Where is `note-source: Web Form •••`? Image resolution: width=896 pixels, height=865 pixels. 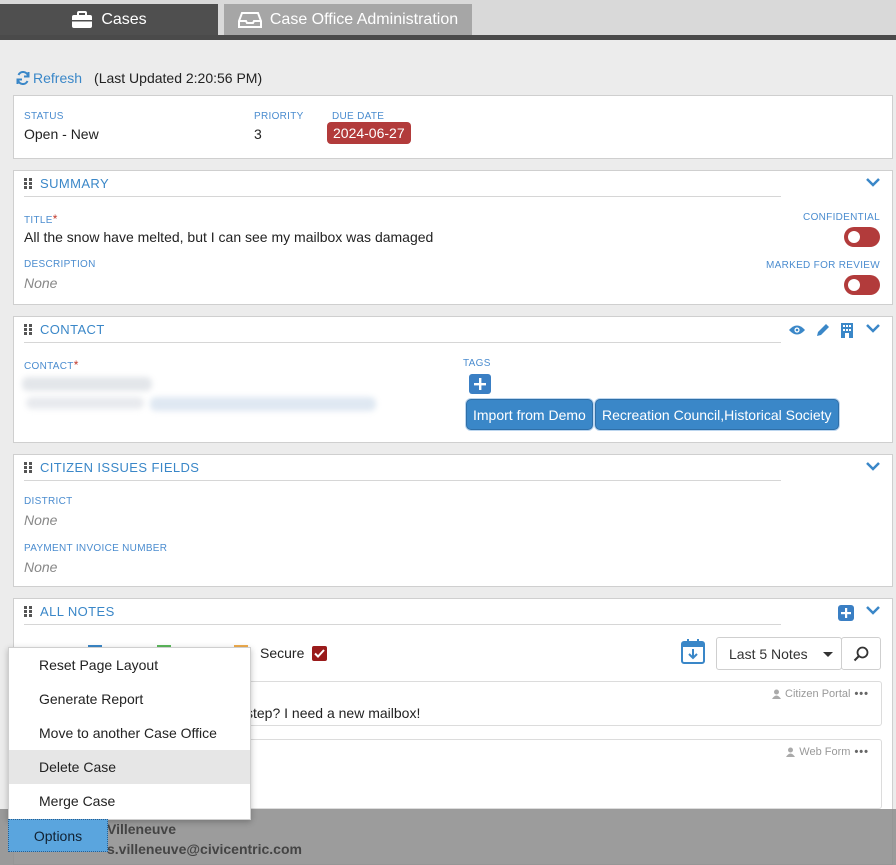 note-source: Web Form ••• is located at coordinates (827, 752).